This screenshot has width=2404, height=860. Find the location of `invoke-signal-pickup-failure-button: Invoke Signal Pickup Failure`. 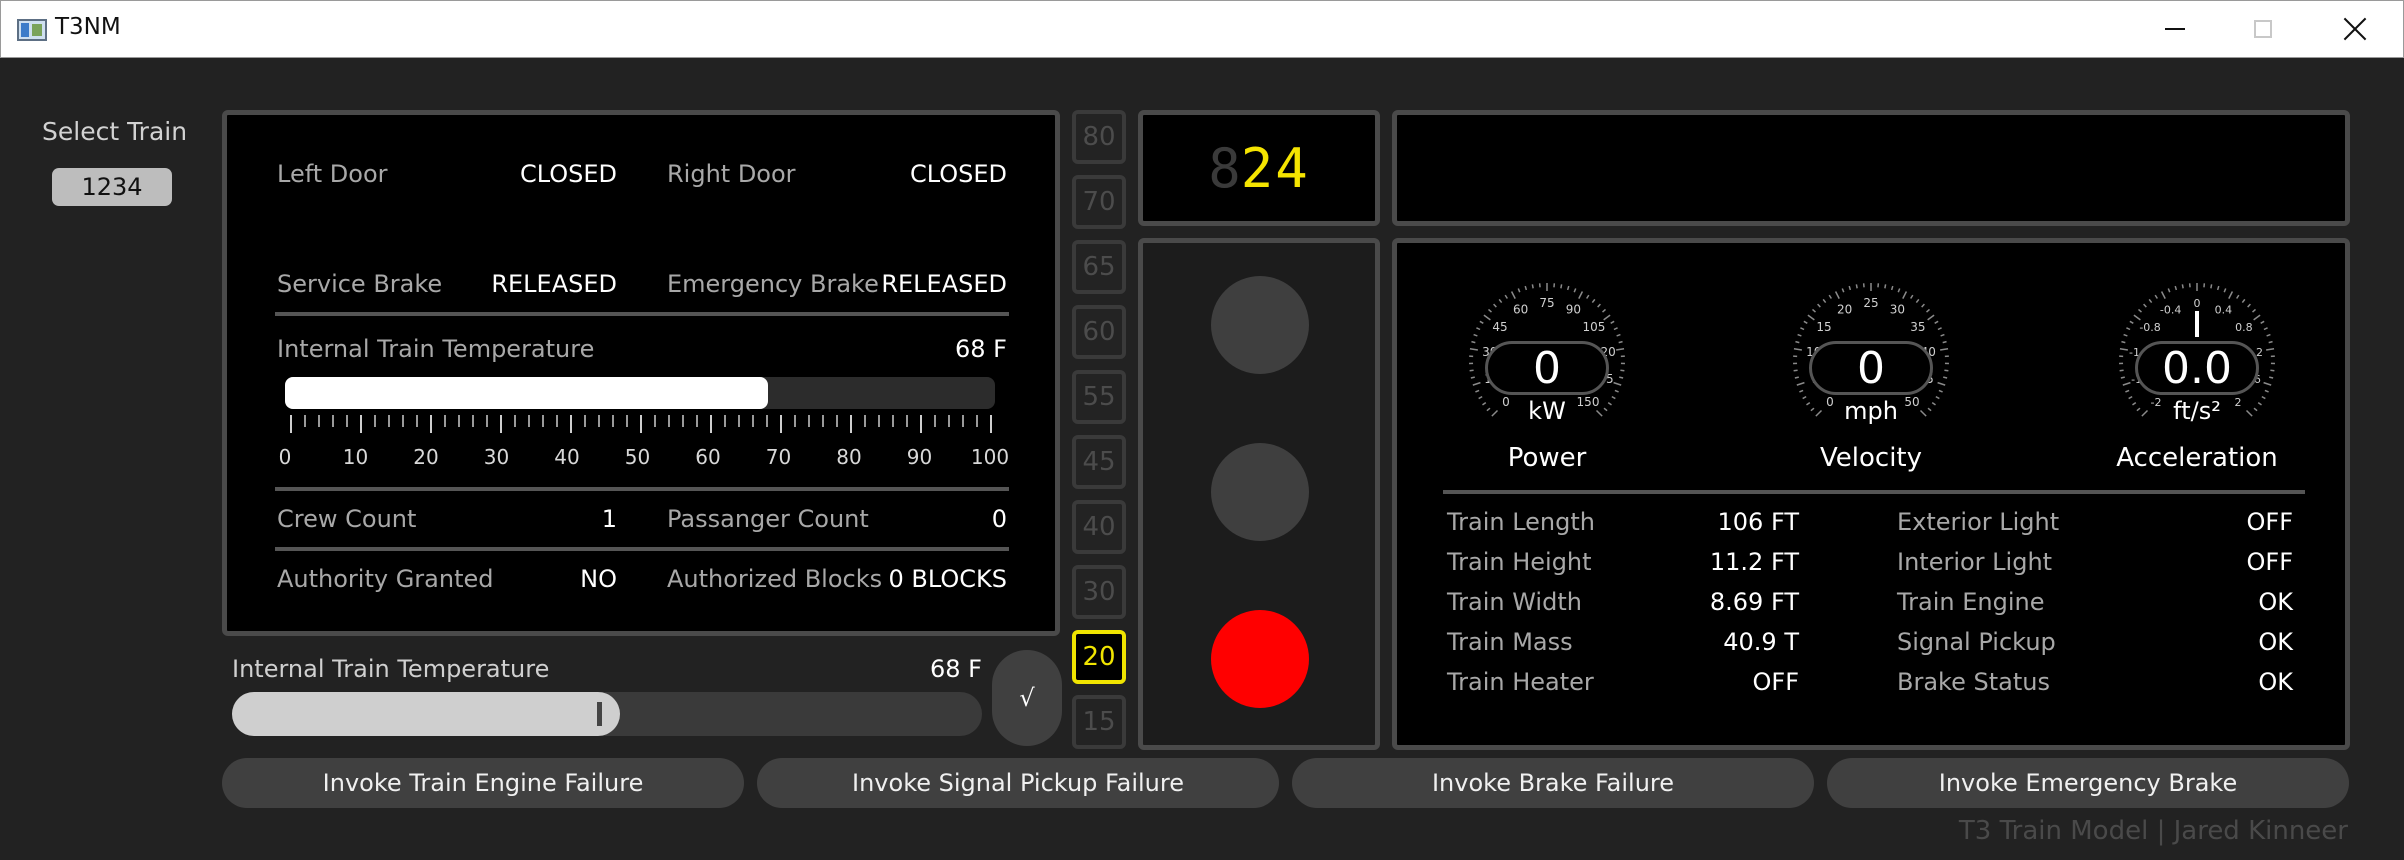

invoke-signal-pickup-failure-button: Invoke Signal Pickup Failure is located at coordinates (1018, 783).